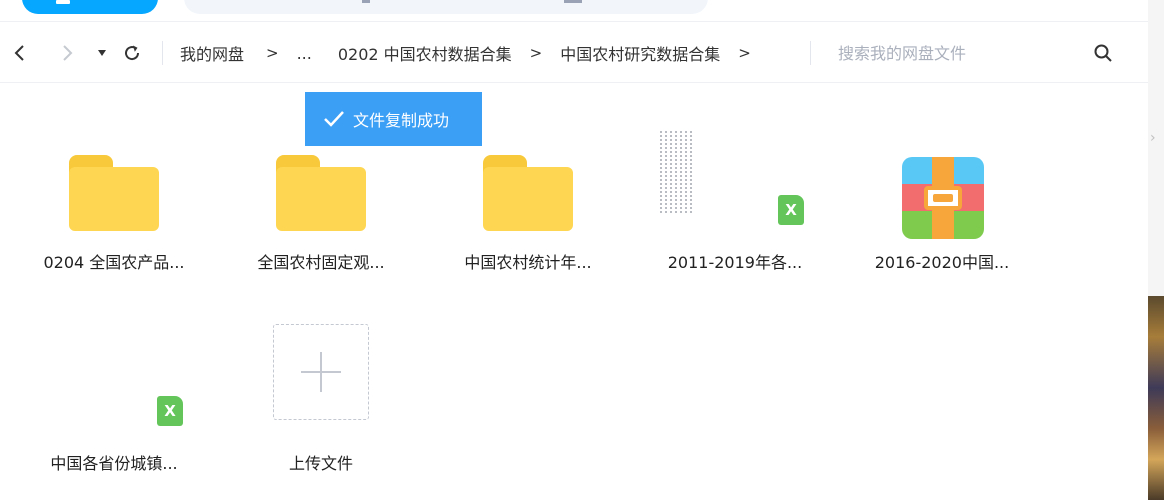  Describe the element at coordinates (1156, 398) in the screenshot. I see `background-image-fragment` at that location.